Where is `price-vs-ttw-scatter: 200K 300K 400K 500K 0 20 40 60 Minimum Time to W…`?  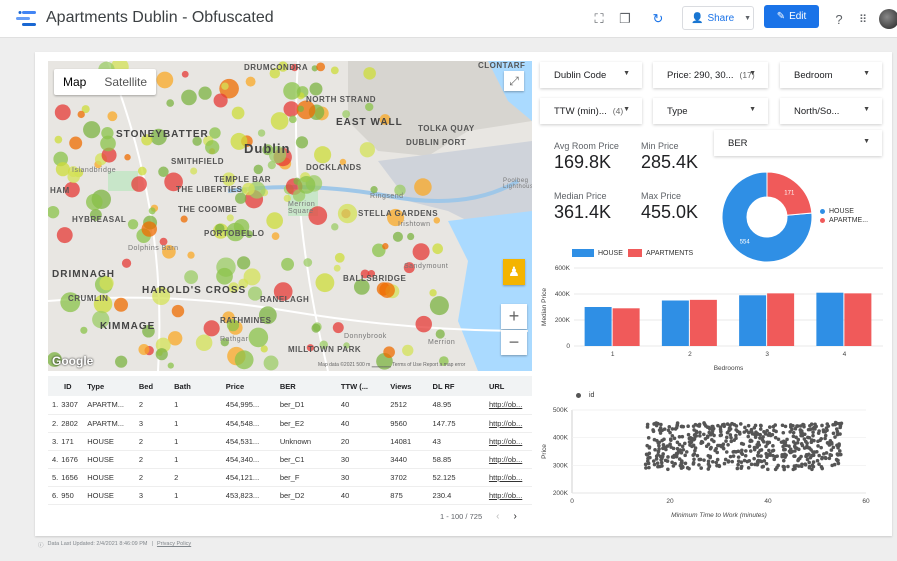
price-vs-ttw-scatter: 200K 300K 400K 500K 0 20 40 60 Minimum Time to W… is located at coordinates (713, 462).